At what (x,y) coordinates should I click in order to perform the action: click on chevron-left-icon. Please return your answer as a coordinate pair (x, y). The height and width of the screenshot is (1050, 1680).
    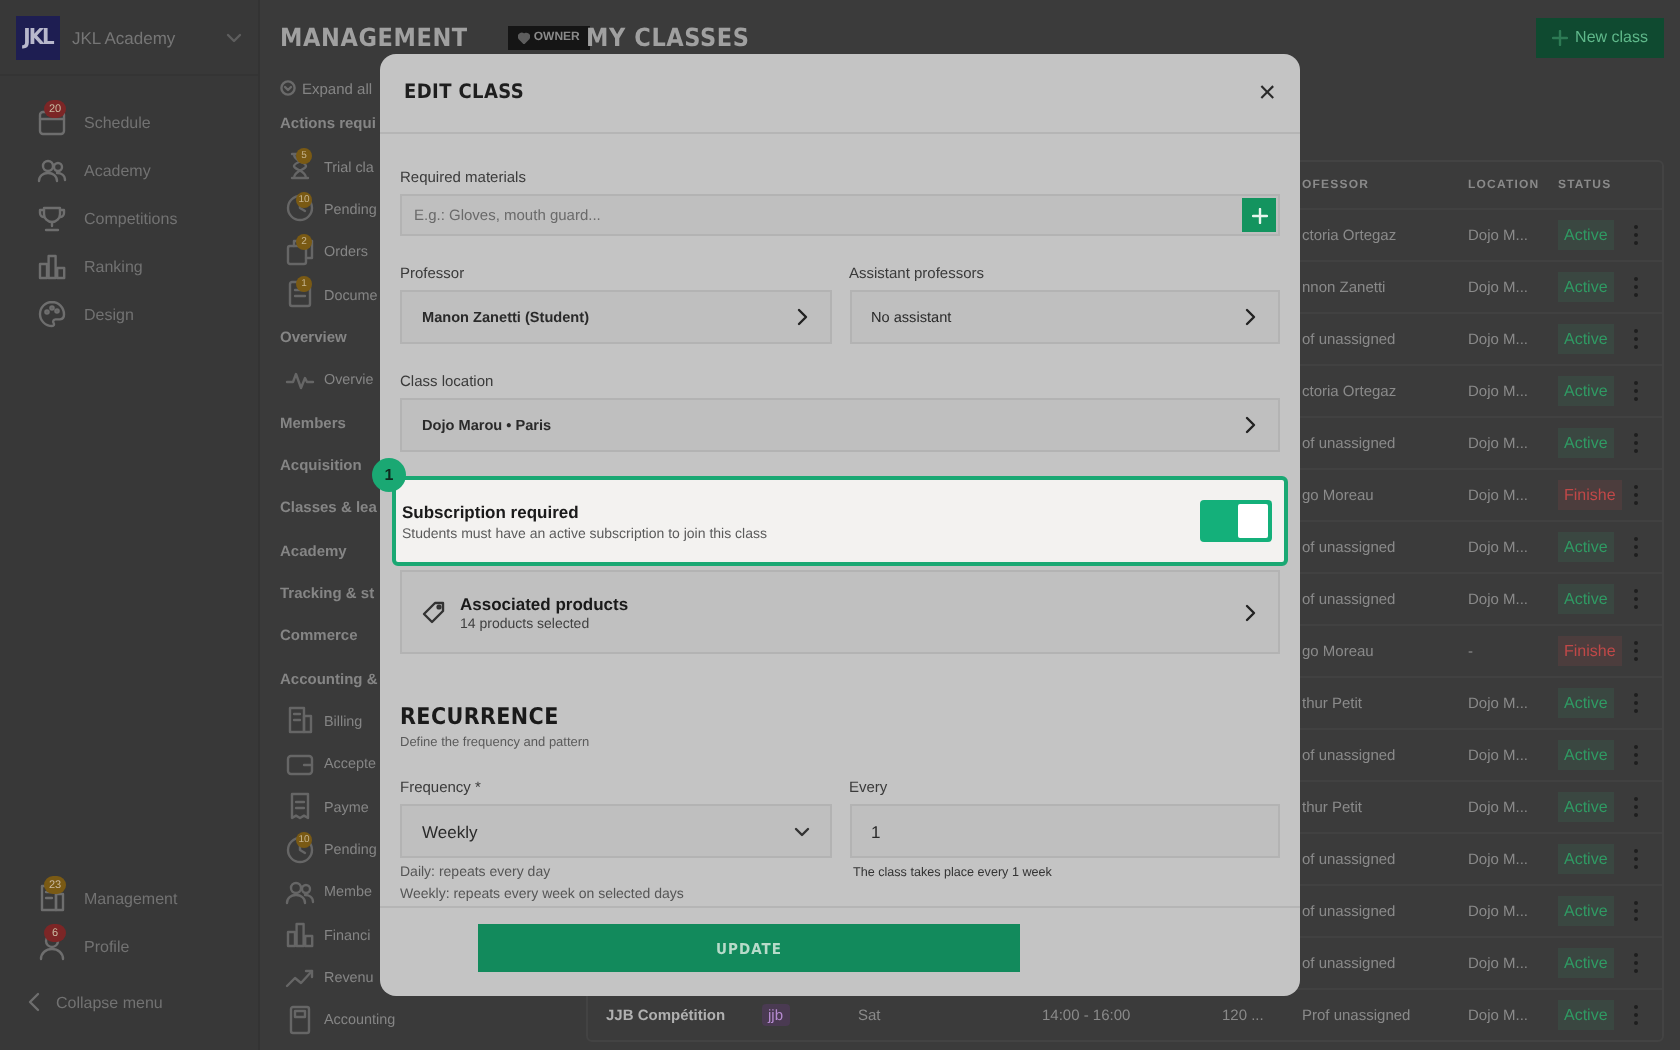
    Looking at the image, I should click on (34, 1002).